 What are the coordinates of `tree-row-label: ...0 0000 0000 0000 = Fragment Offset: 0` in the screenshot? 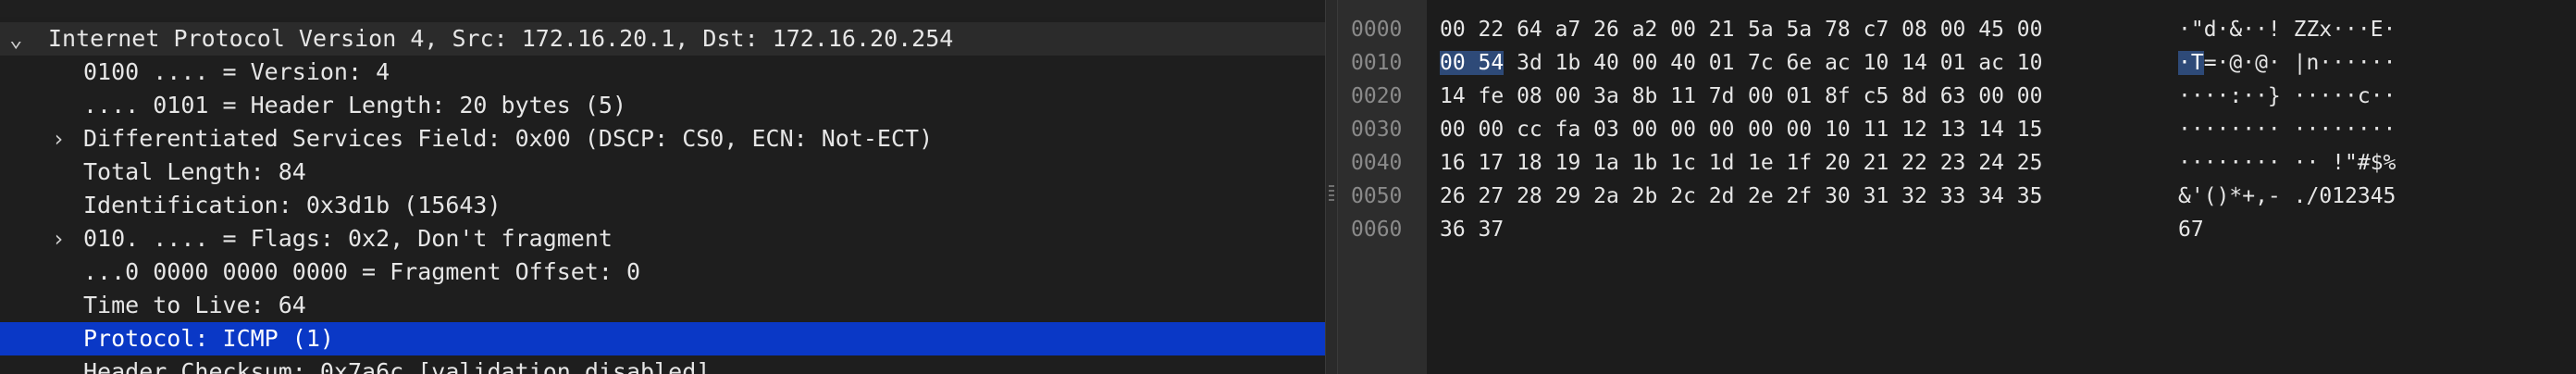 It's located at (362, 272).